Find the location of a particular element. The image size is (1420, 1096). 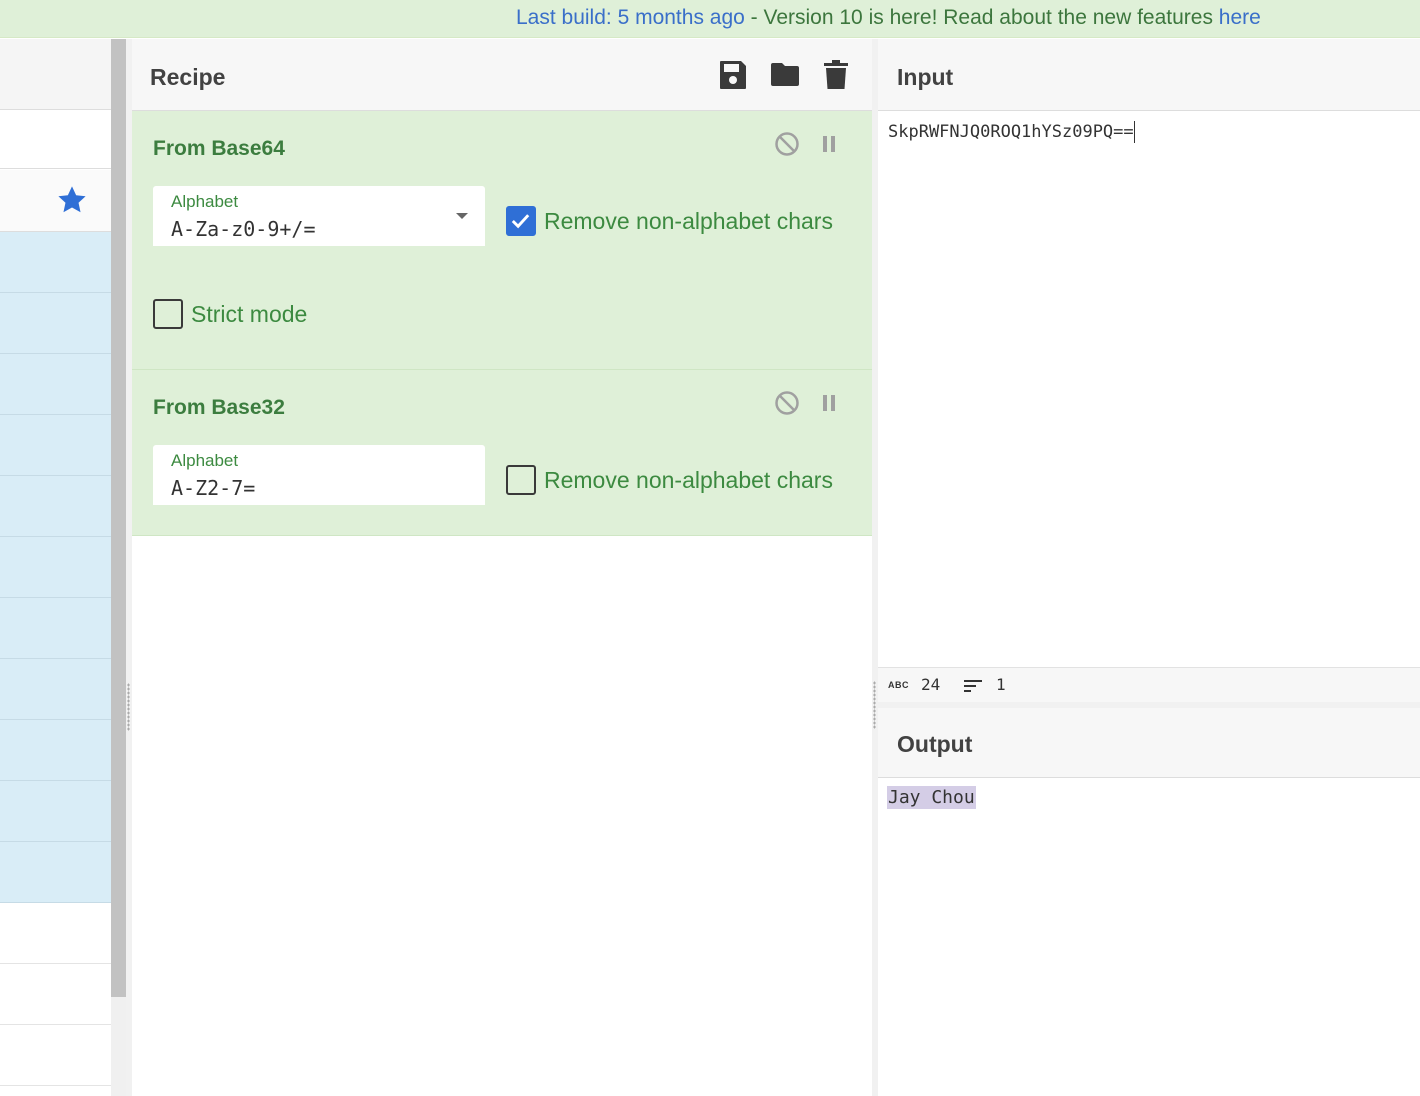

operations-search is located at coordinates (55, 140).